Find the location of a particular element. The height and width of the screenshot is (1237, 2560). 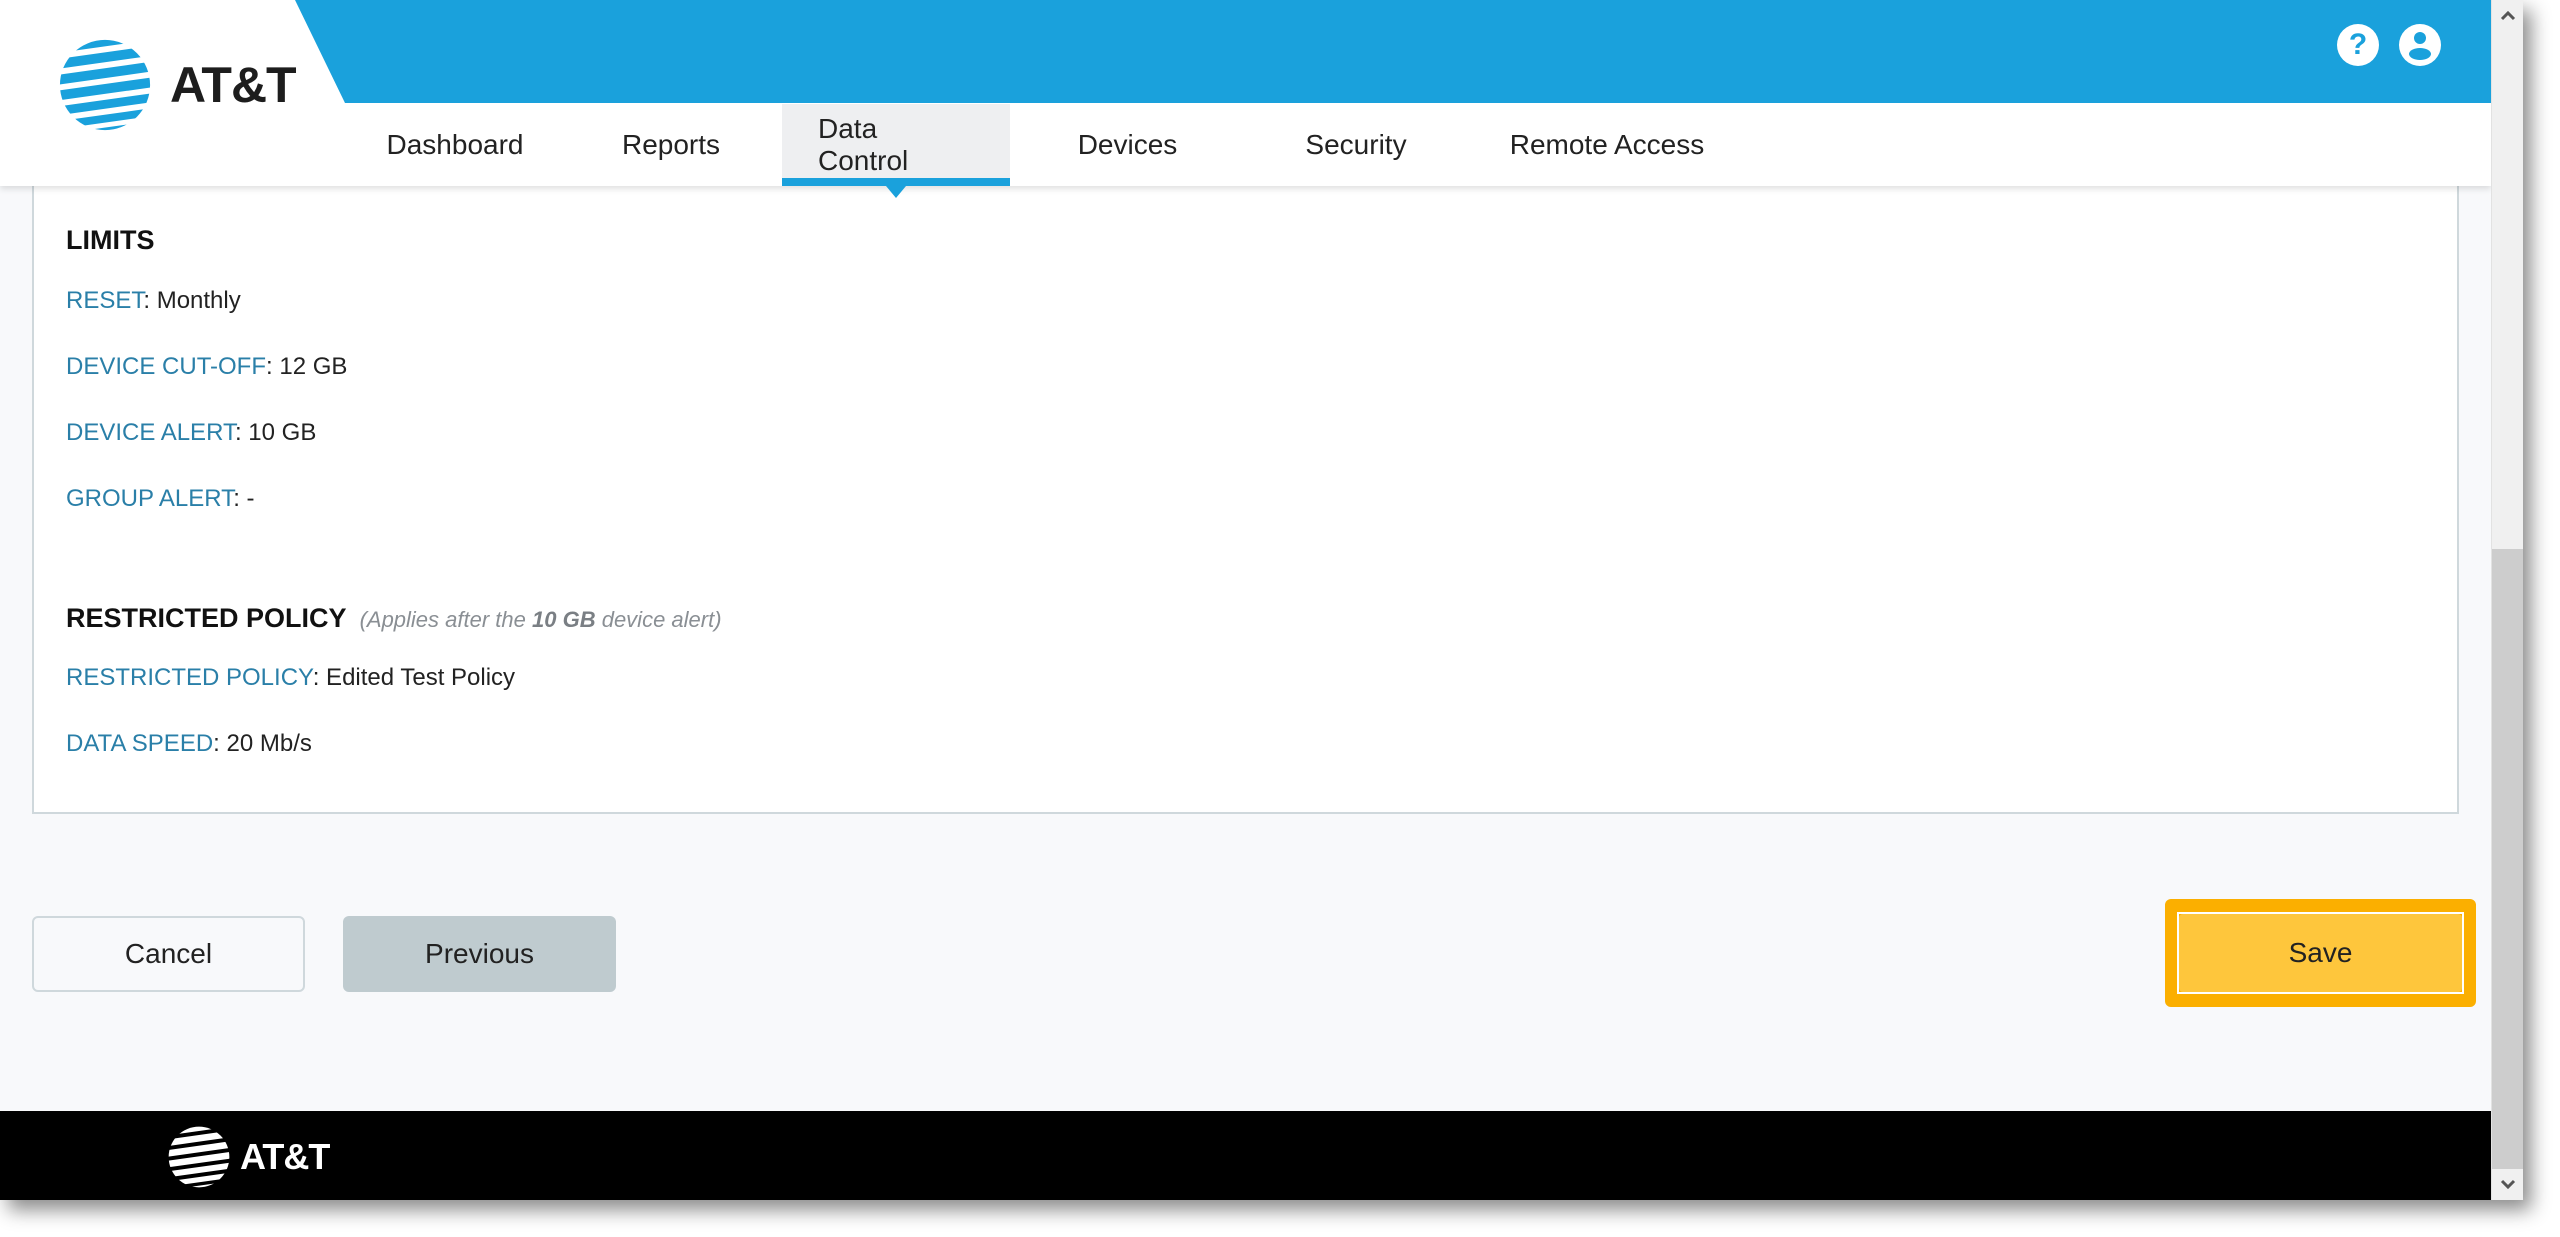

limit-row-reset: RESET: Monthly is located at coordinates (153, 301).